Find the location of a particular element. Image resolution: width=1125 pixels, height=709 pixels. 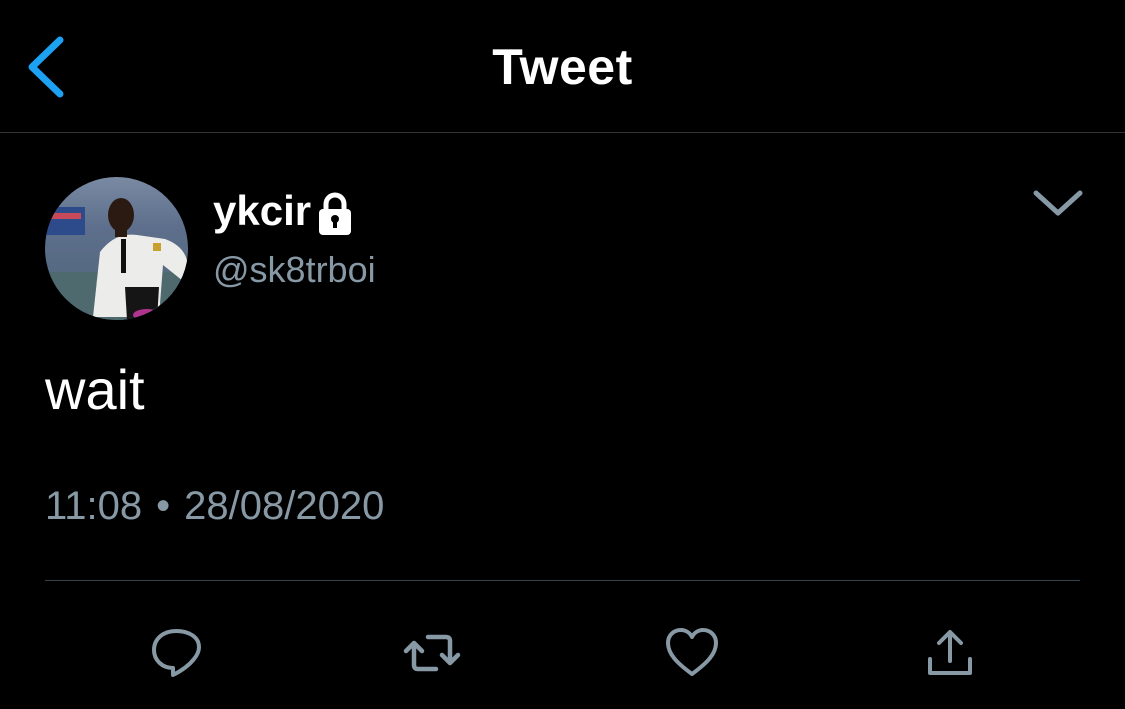

like-button is located at coordinates (692, 653).